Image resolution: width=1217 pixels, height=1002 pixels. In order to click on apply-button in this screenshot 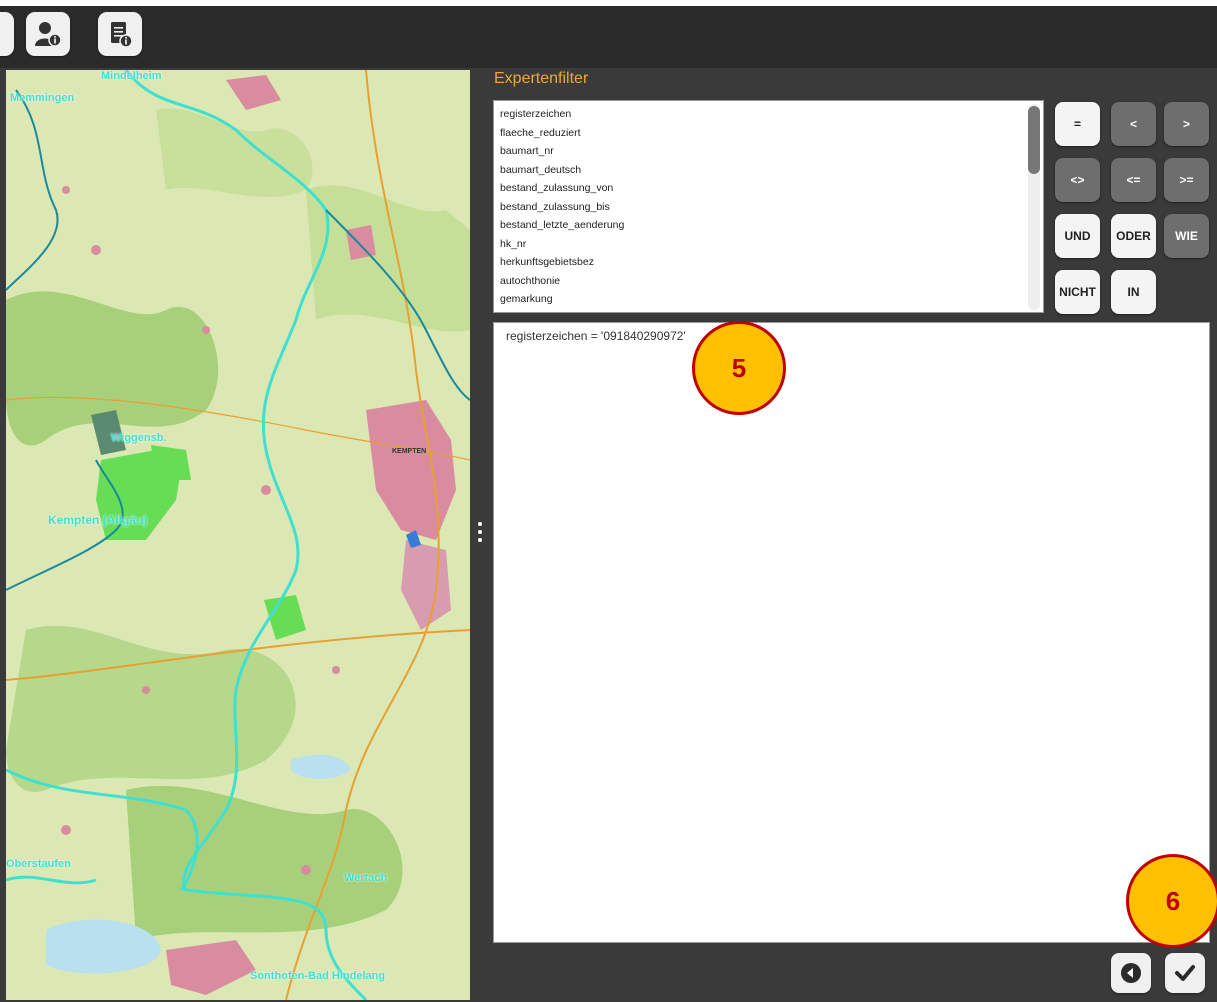, I will do `click(1185, 973)`.